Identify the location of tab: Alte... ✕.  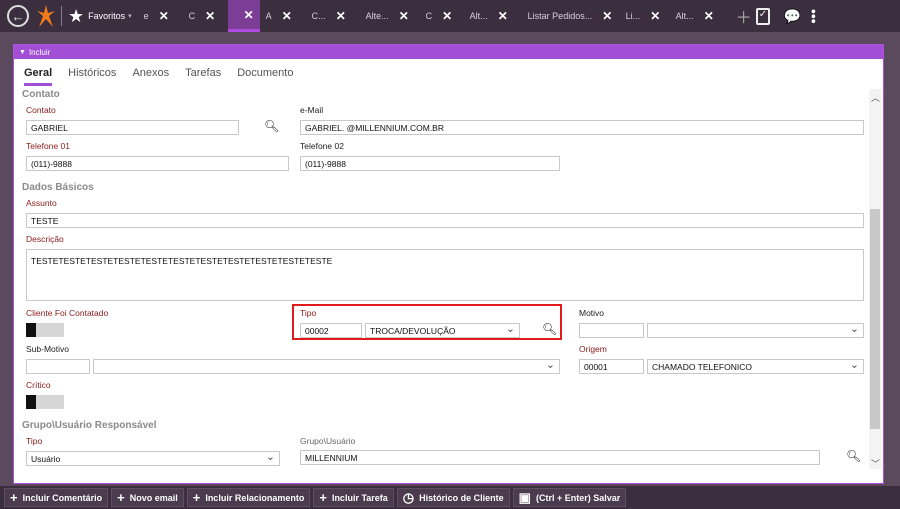
(390, 16).